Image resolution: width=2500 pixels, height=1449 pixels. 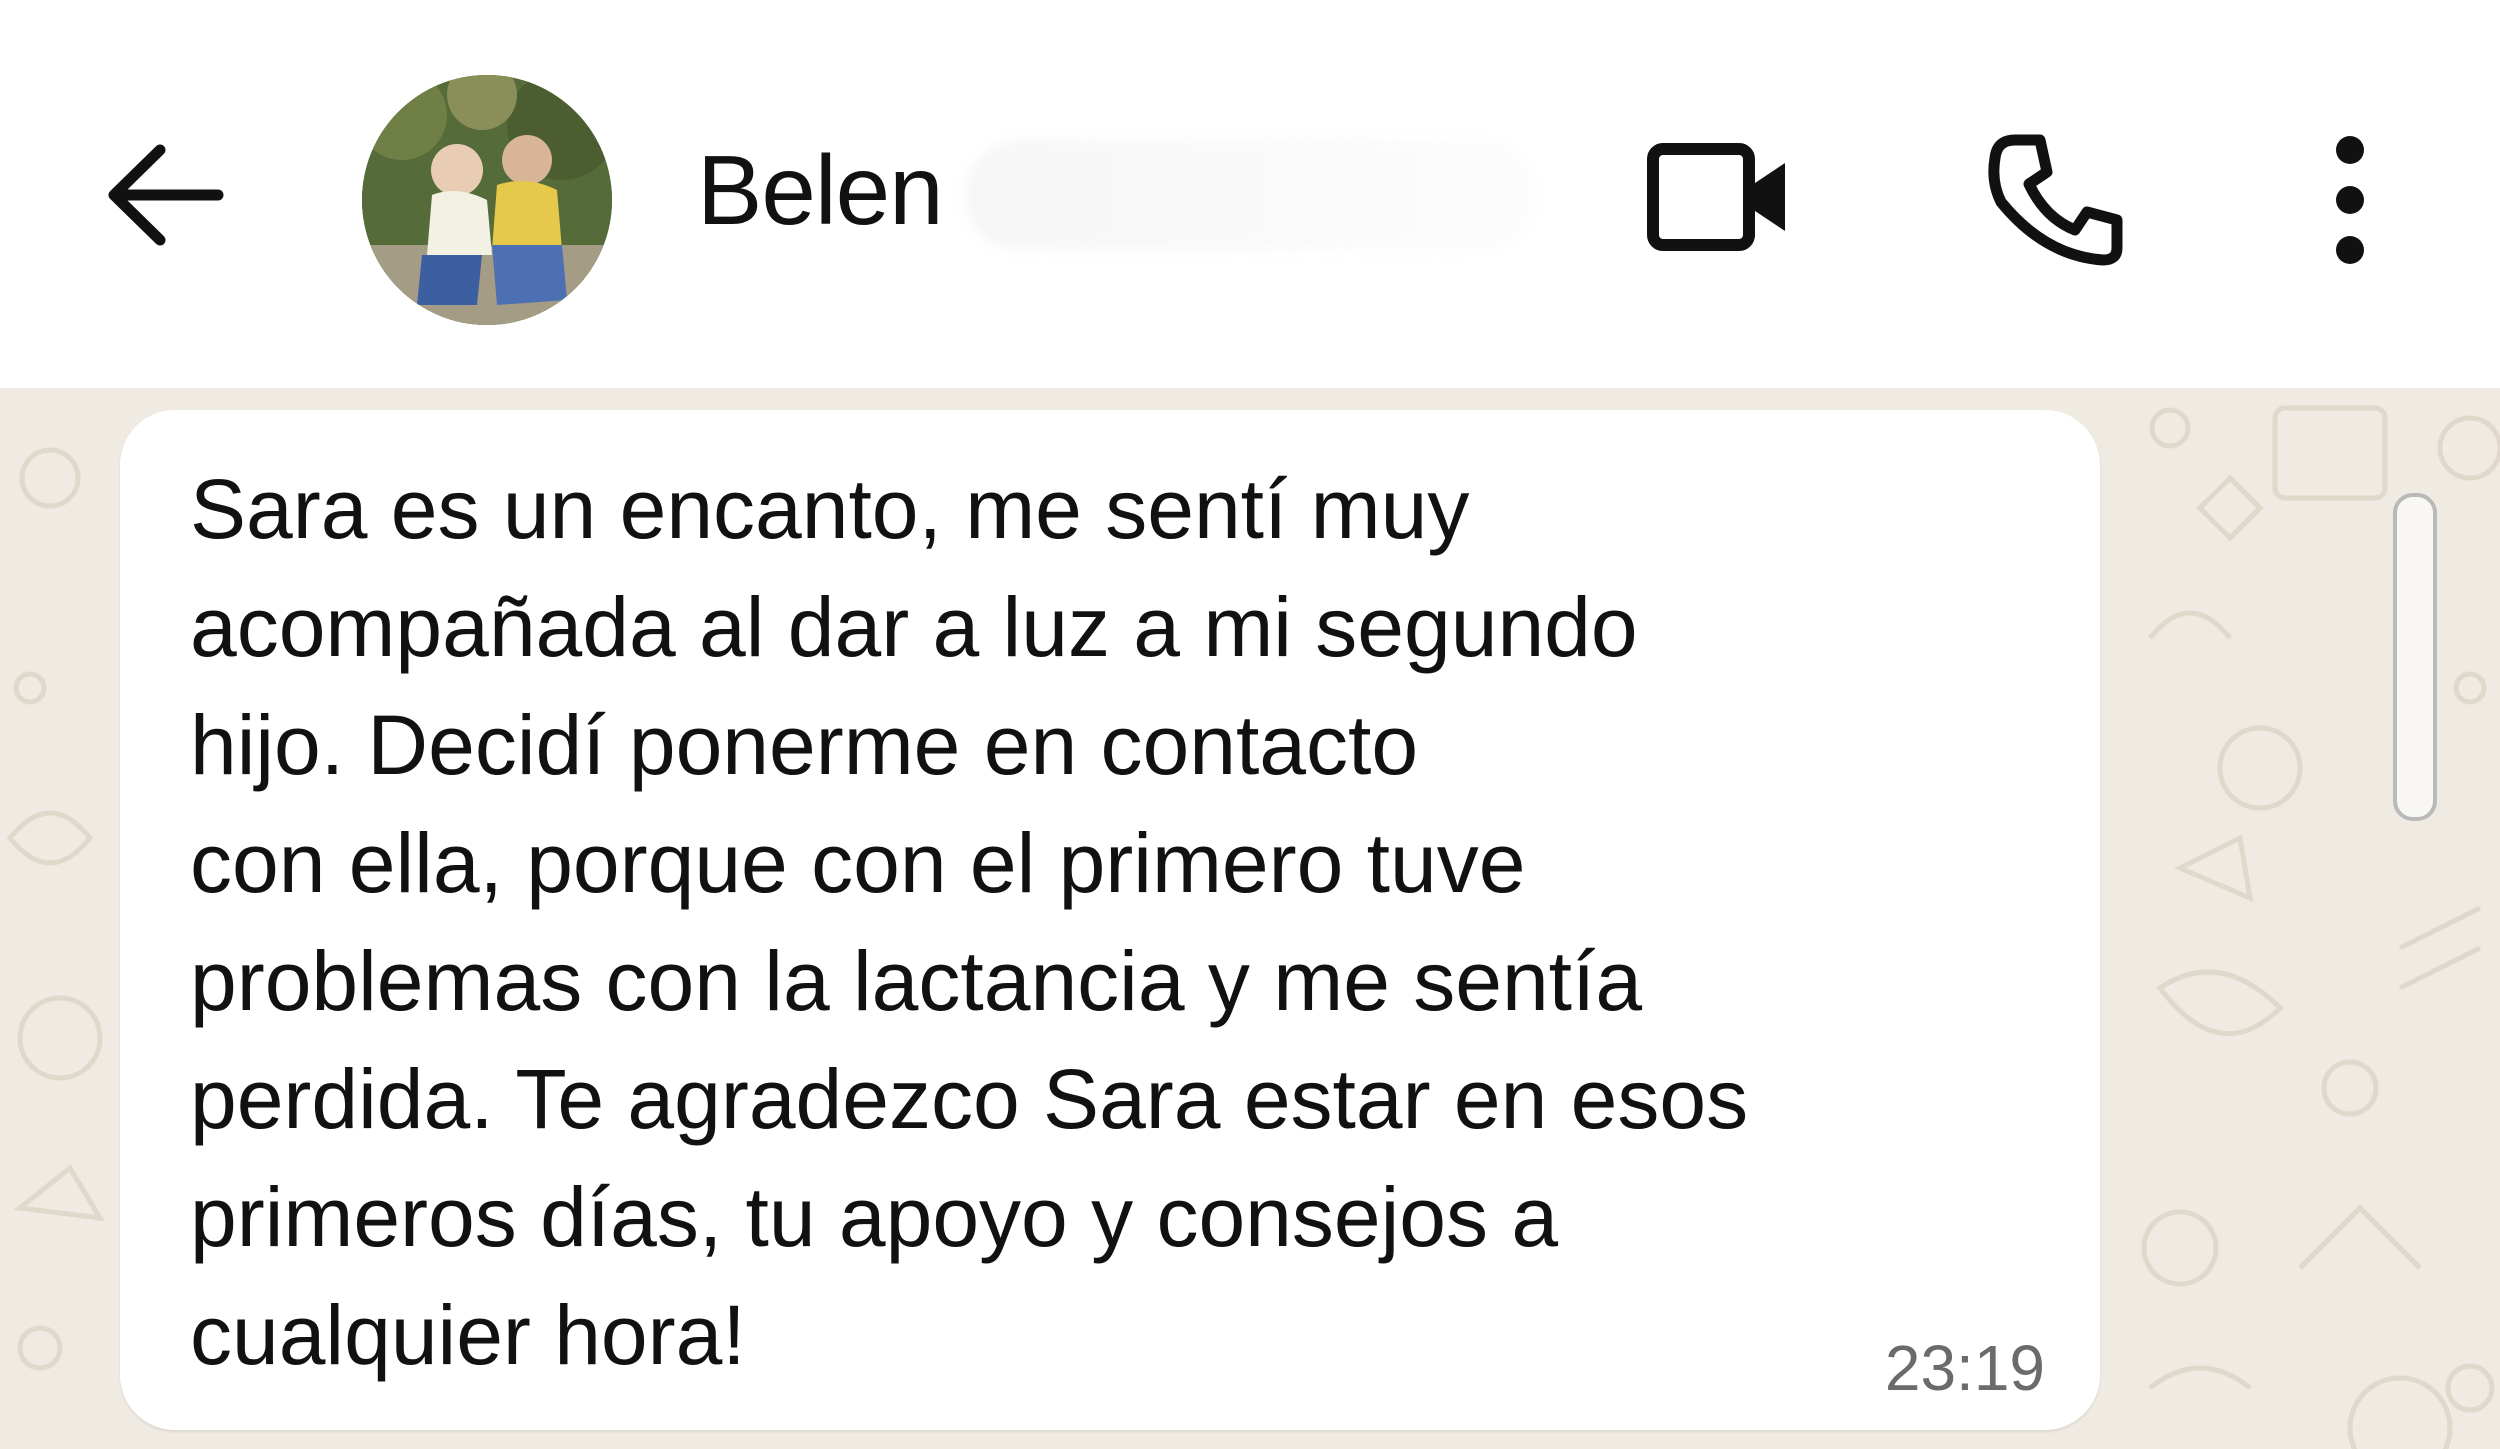 I want to click on avatar-photo, so click(x=487, y=200).